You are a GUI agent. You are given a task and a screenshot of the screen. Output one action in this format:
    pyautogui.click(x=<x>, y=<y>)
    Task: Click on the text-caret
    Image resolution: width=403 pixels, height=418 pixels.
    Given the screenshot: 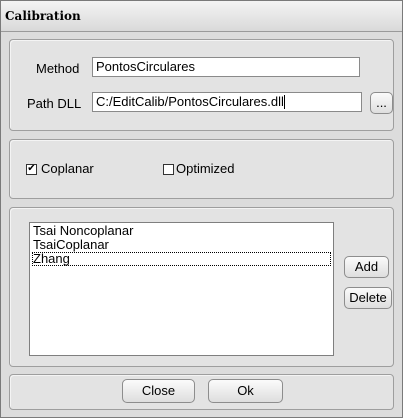 What is the action you would take?
    pyautogui.click(x=284, y=102)
    